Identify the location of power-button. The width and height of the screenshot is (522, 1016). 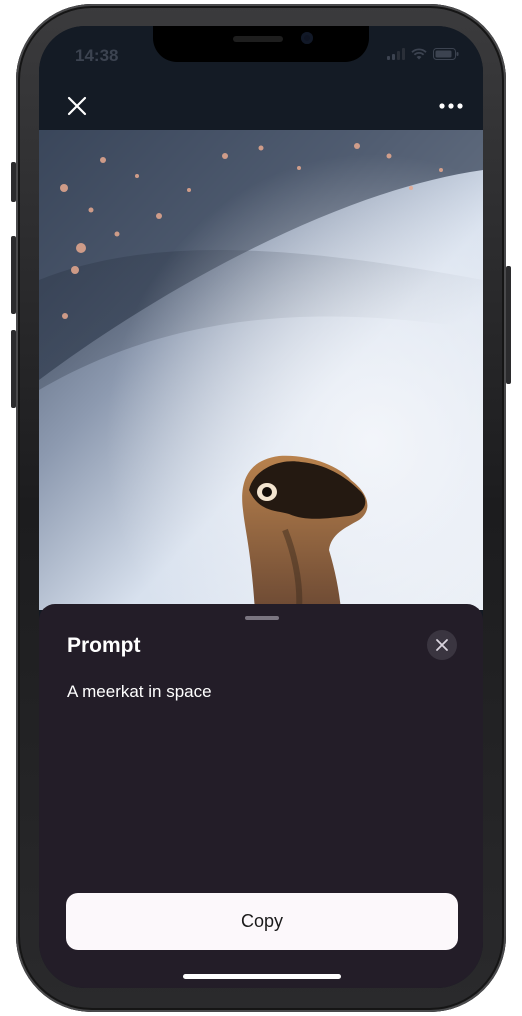
(508, 325).